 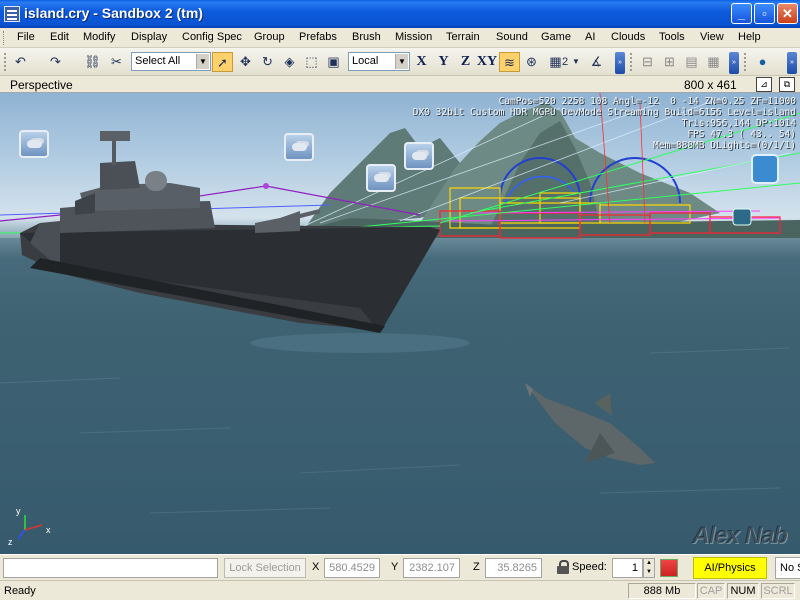 I want to click on menu-mission: Mission, so click(x=413, y=37).